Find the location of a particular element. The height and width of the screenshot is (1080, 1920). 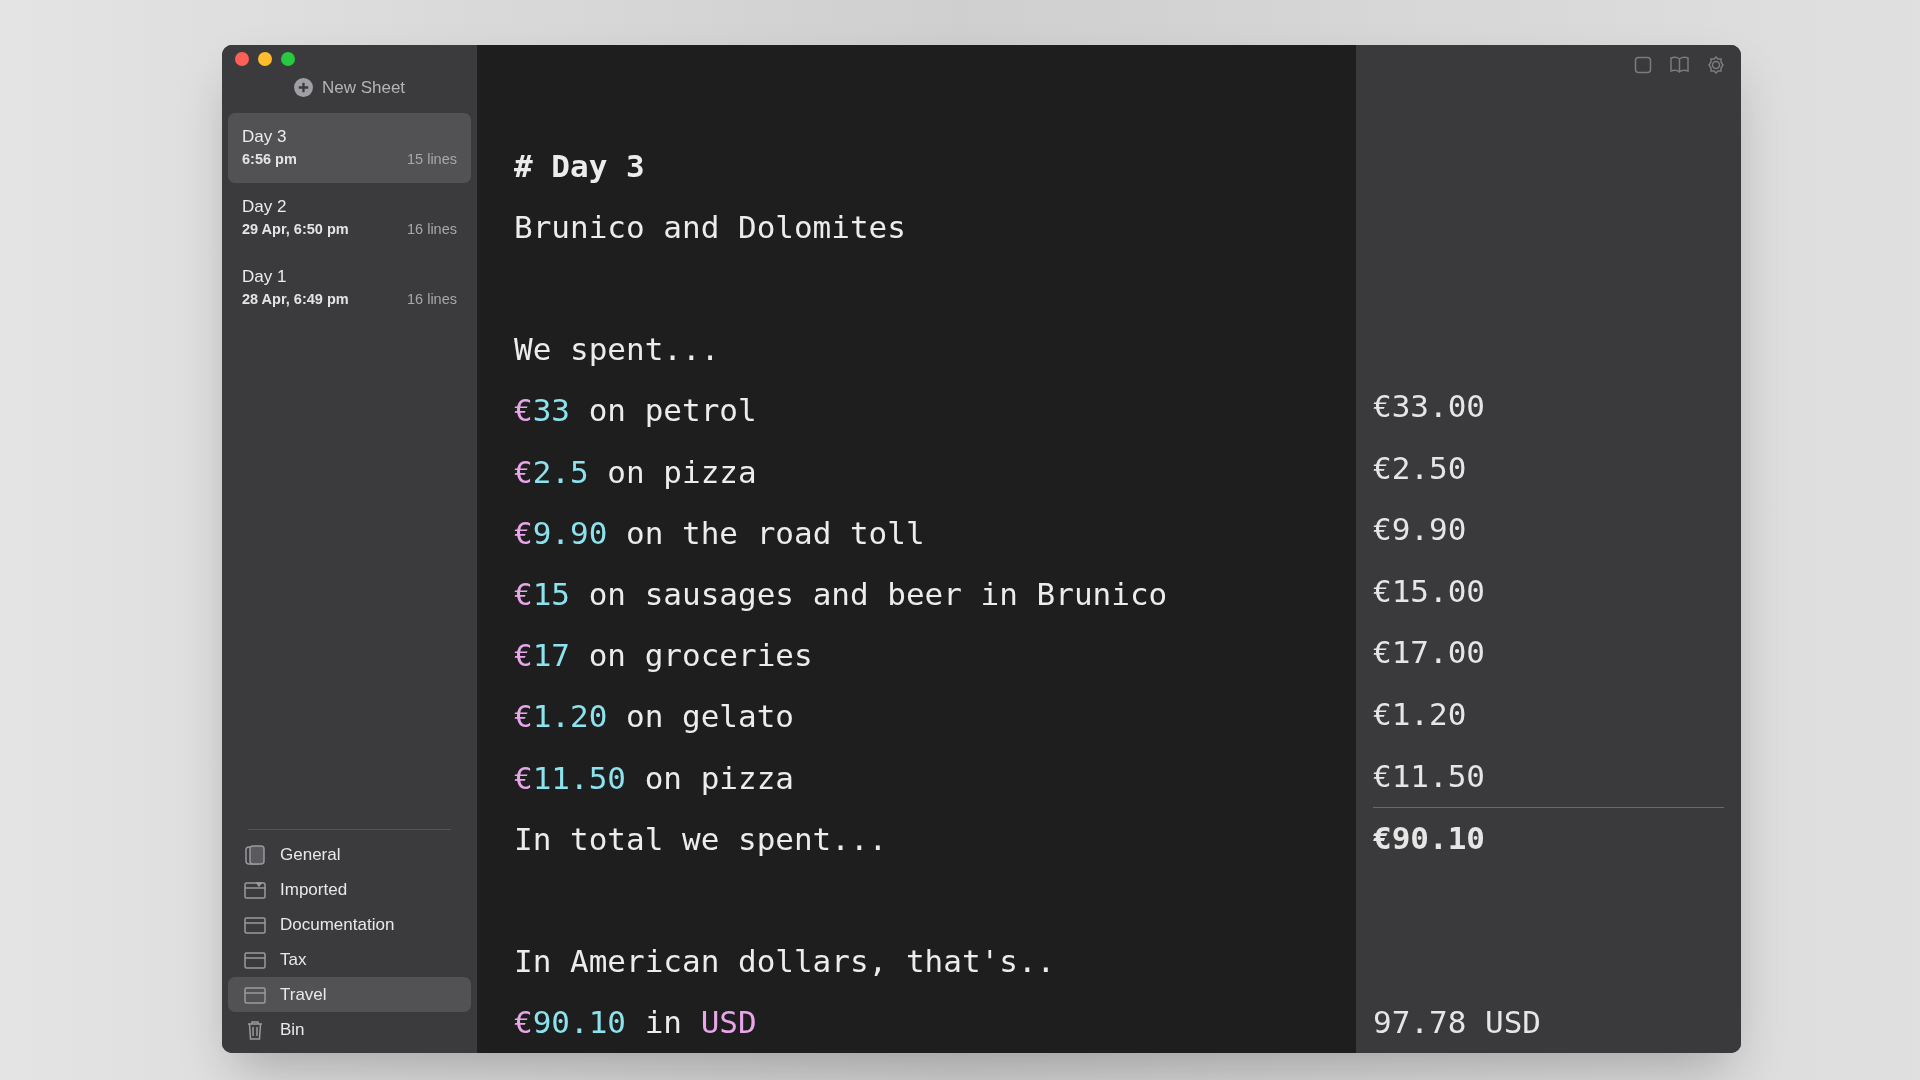

folder-label: General is located at coordinates (310, 854).